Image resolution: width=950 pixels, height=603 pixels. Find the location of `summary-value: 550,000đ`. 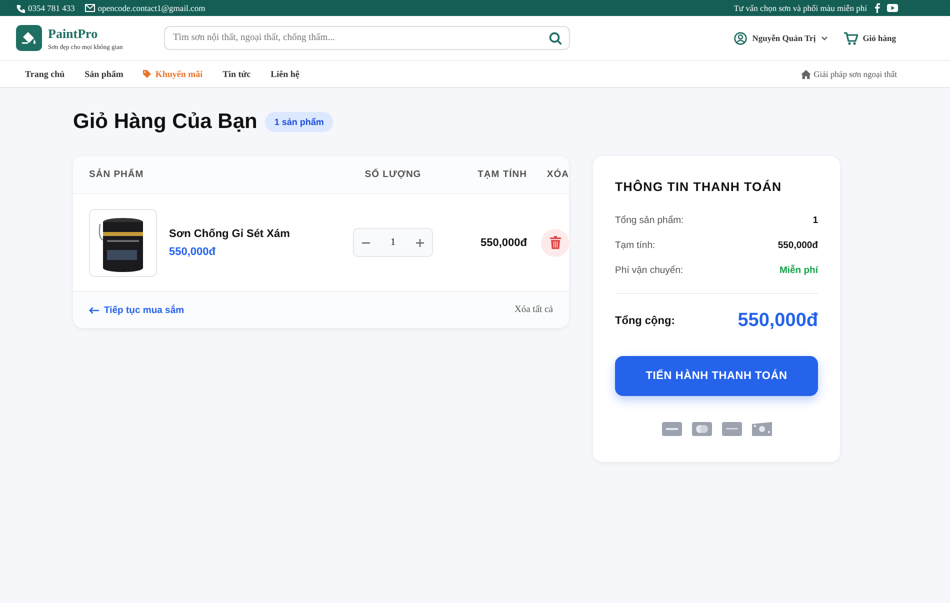

summary-value: 550,000đ is located at coordinates (798, 245).